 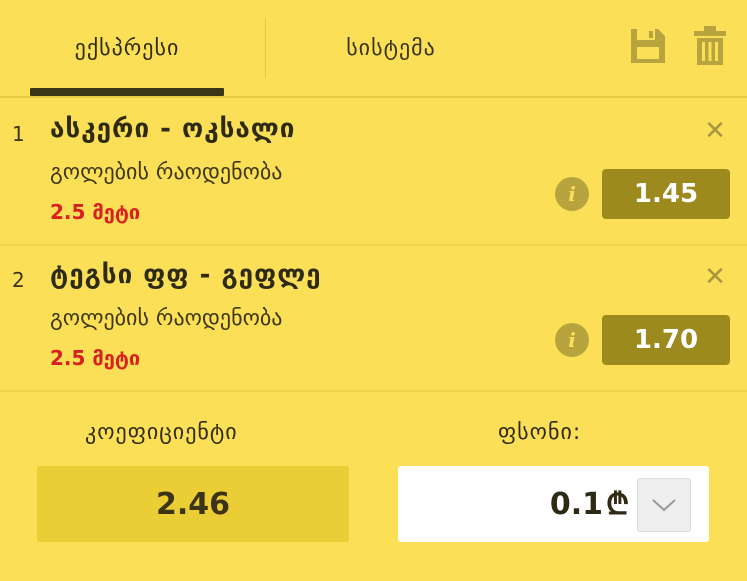 I want to click on bet-match-name: ტეგსი ფფ - გეფლე, so click(x=186, y=275).